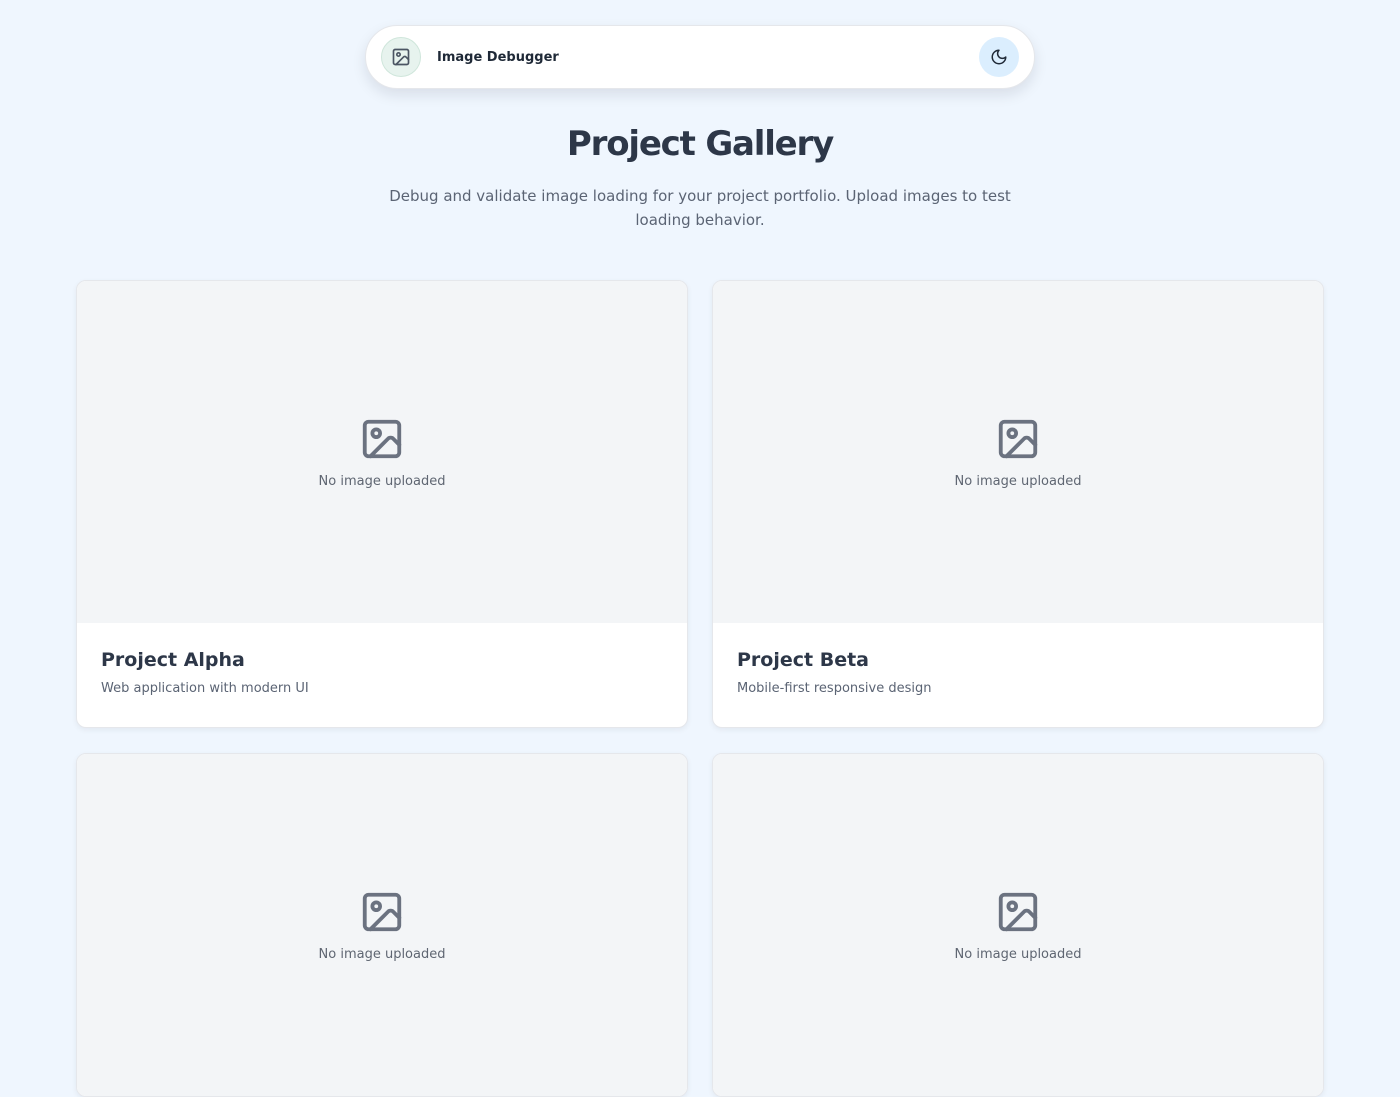  What do you see at coordinates (205, 688) in the screenshot?
I see `card-description: Web application with modern UI` at bounding box center [205, 688].